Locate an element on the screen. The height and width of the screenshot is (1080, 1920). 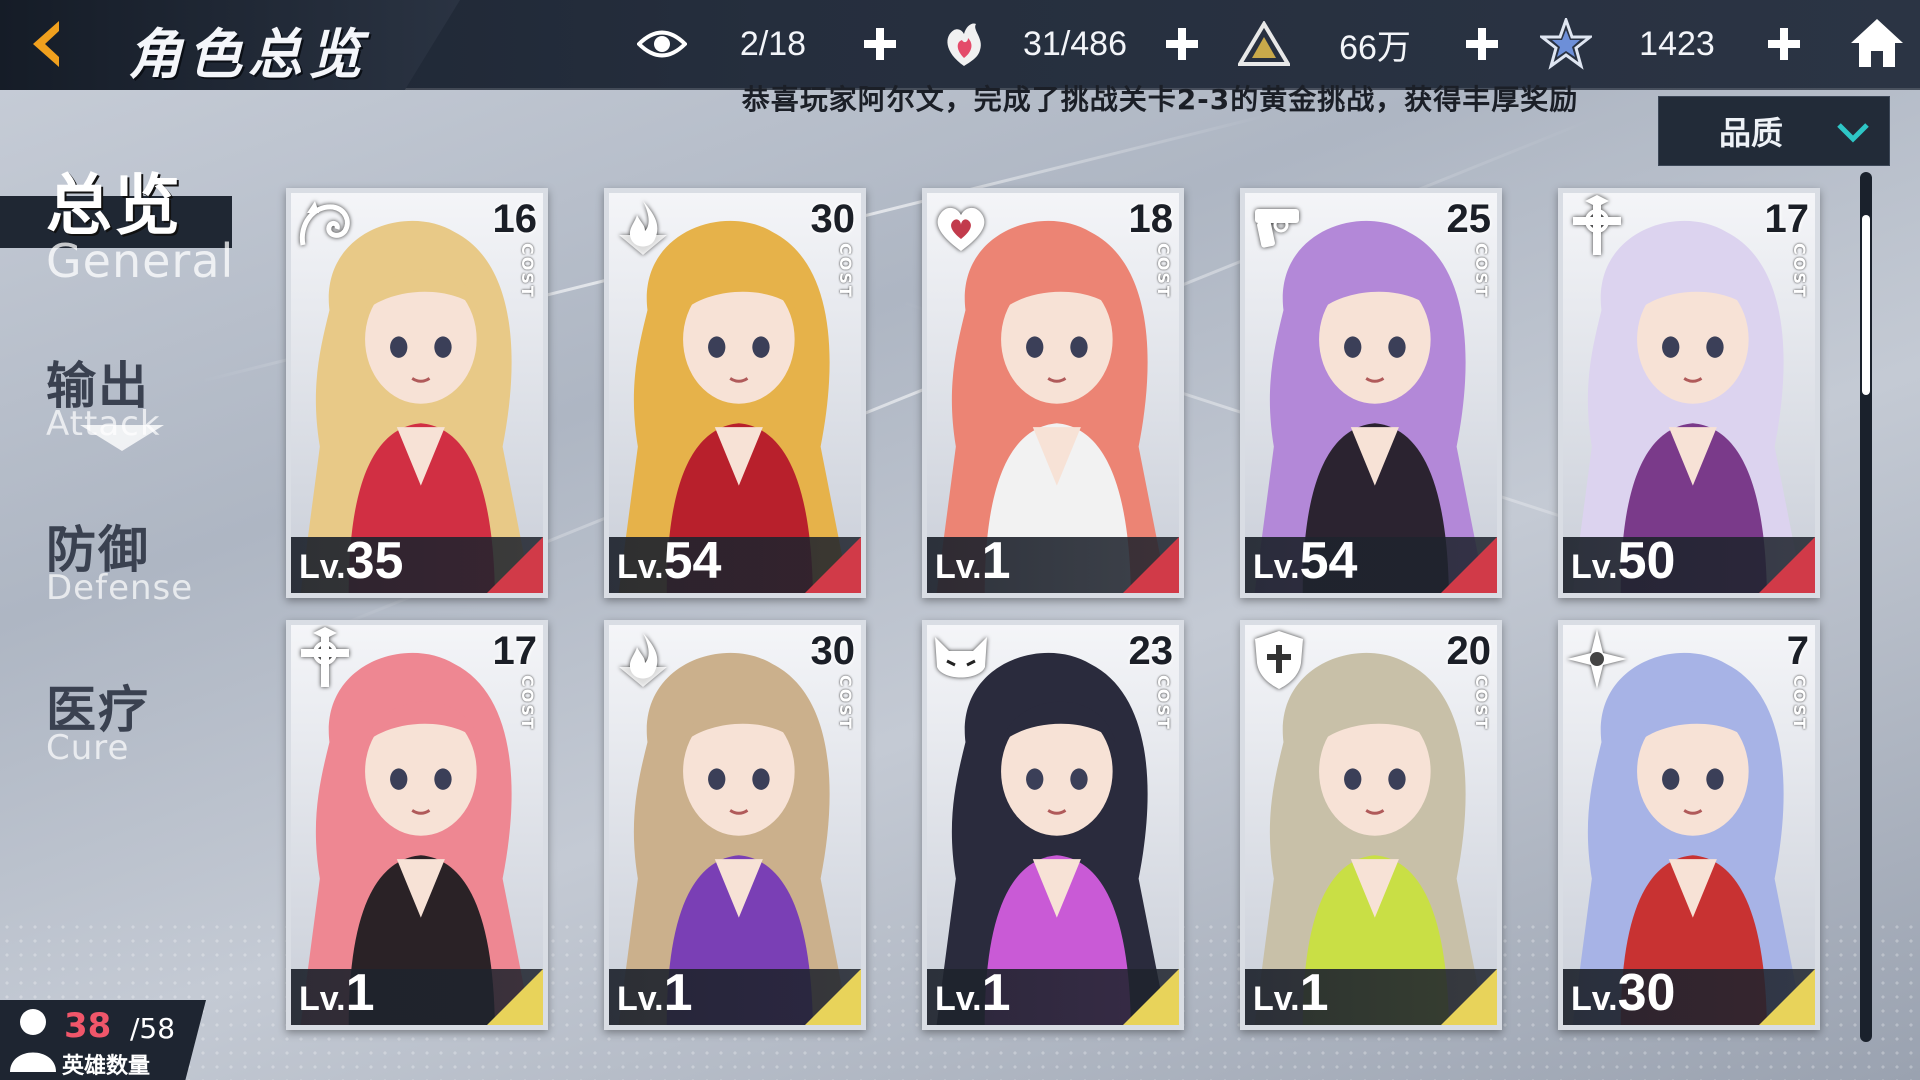
hero-count-max: /58 is located at coordinates (153, 1028).